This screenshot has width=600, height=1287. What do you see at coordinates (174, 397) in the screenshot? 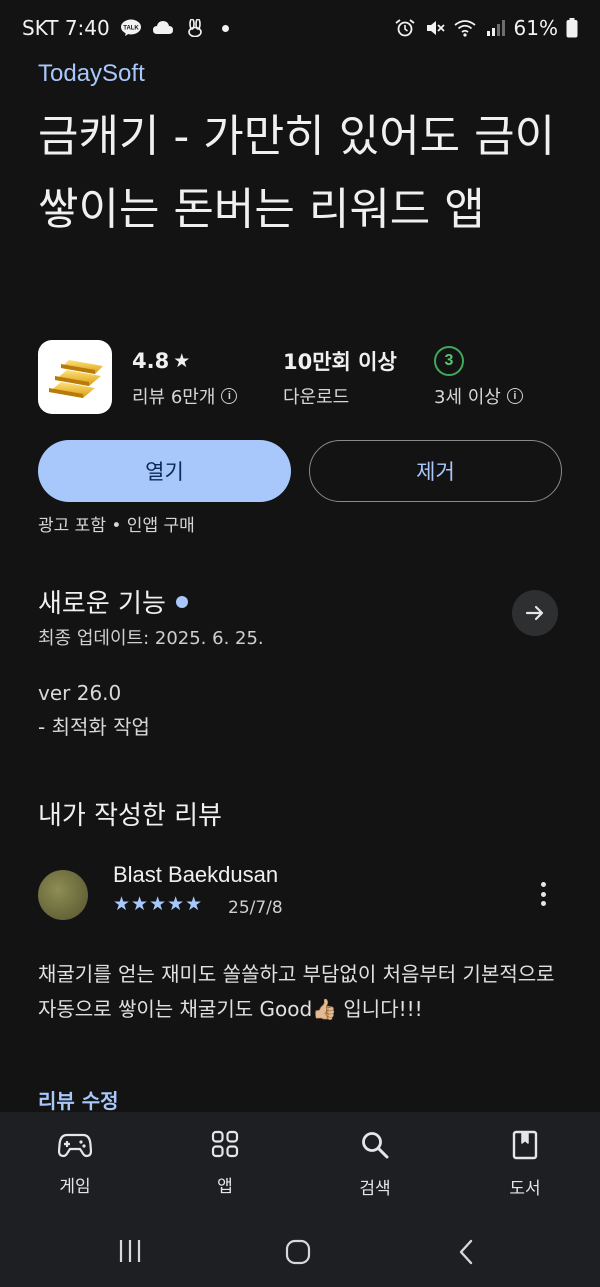
I see `reviews-count: 리뷰 6만개` at bounding box center [174, 397].